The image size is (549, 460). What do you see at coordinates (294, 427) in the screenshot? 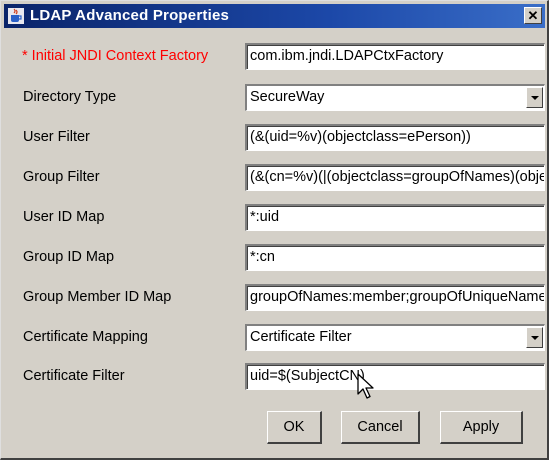
I see `ok-button: OK` at bounding box center [294, 427].